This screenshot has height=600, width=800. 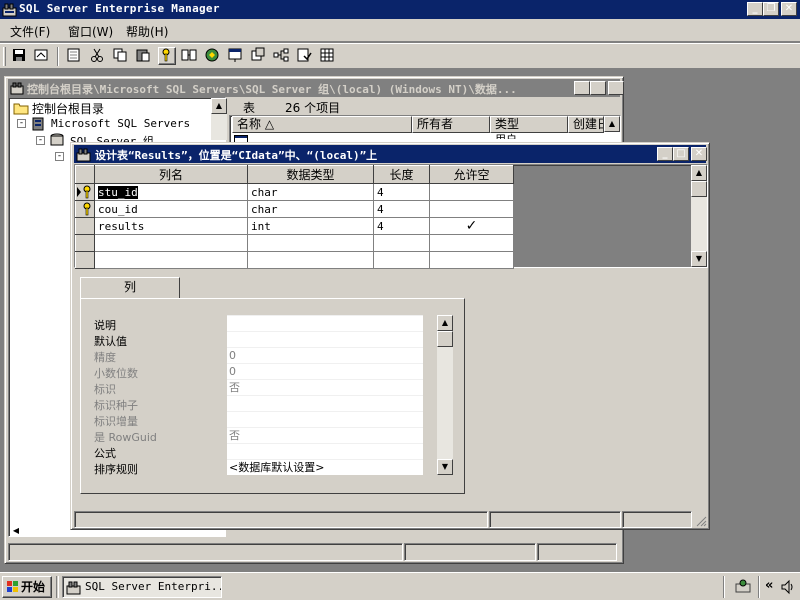 What do you see at coordinates (743, 586) in the screenshot?
I see `sql-service-manager-icon` at bounding box center [743, 586].